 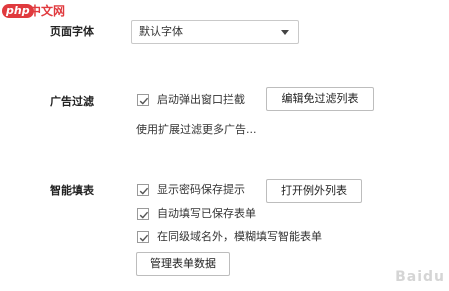 I want to click on corner-watermark: Baidu, so click(x=399, y=267).